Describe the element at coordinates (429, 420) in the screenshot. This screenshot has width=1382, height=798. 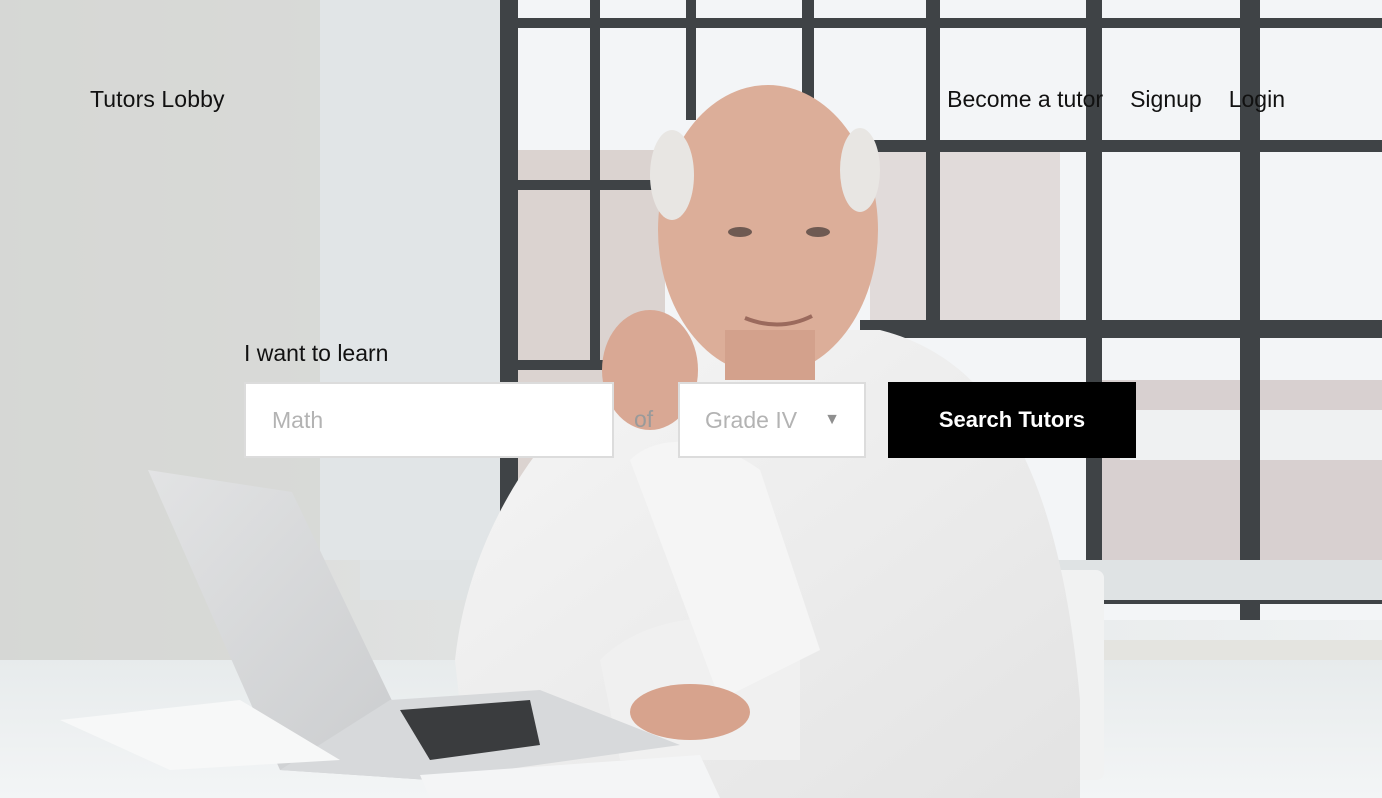
I see `subject-input` at that location.